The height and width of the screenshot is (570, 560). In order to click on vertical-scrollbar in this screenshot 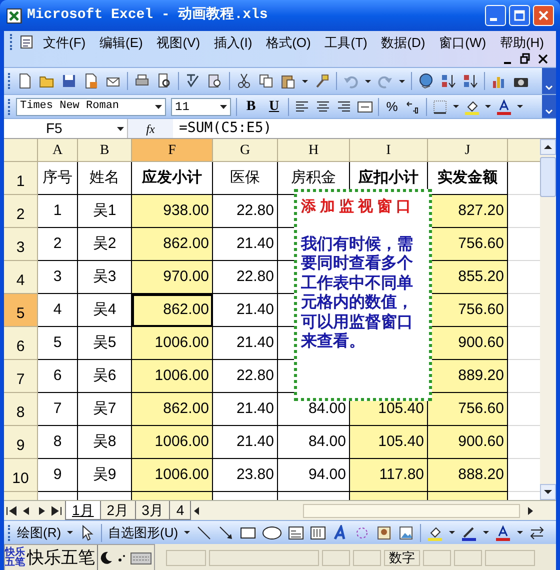, I will do `click(548, 319)`.